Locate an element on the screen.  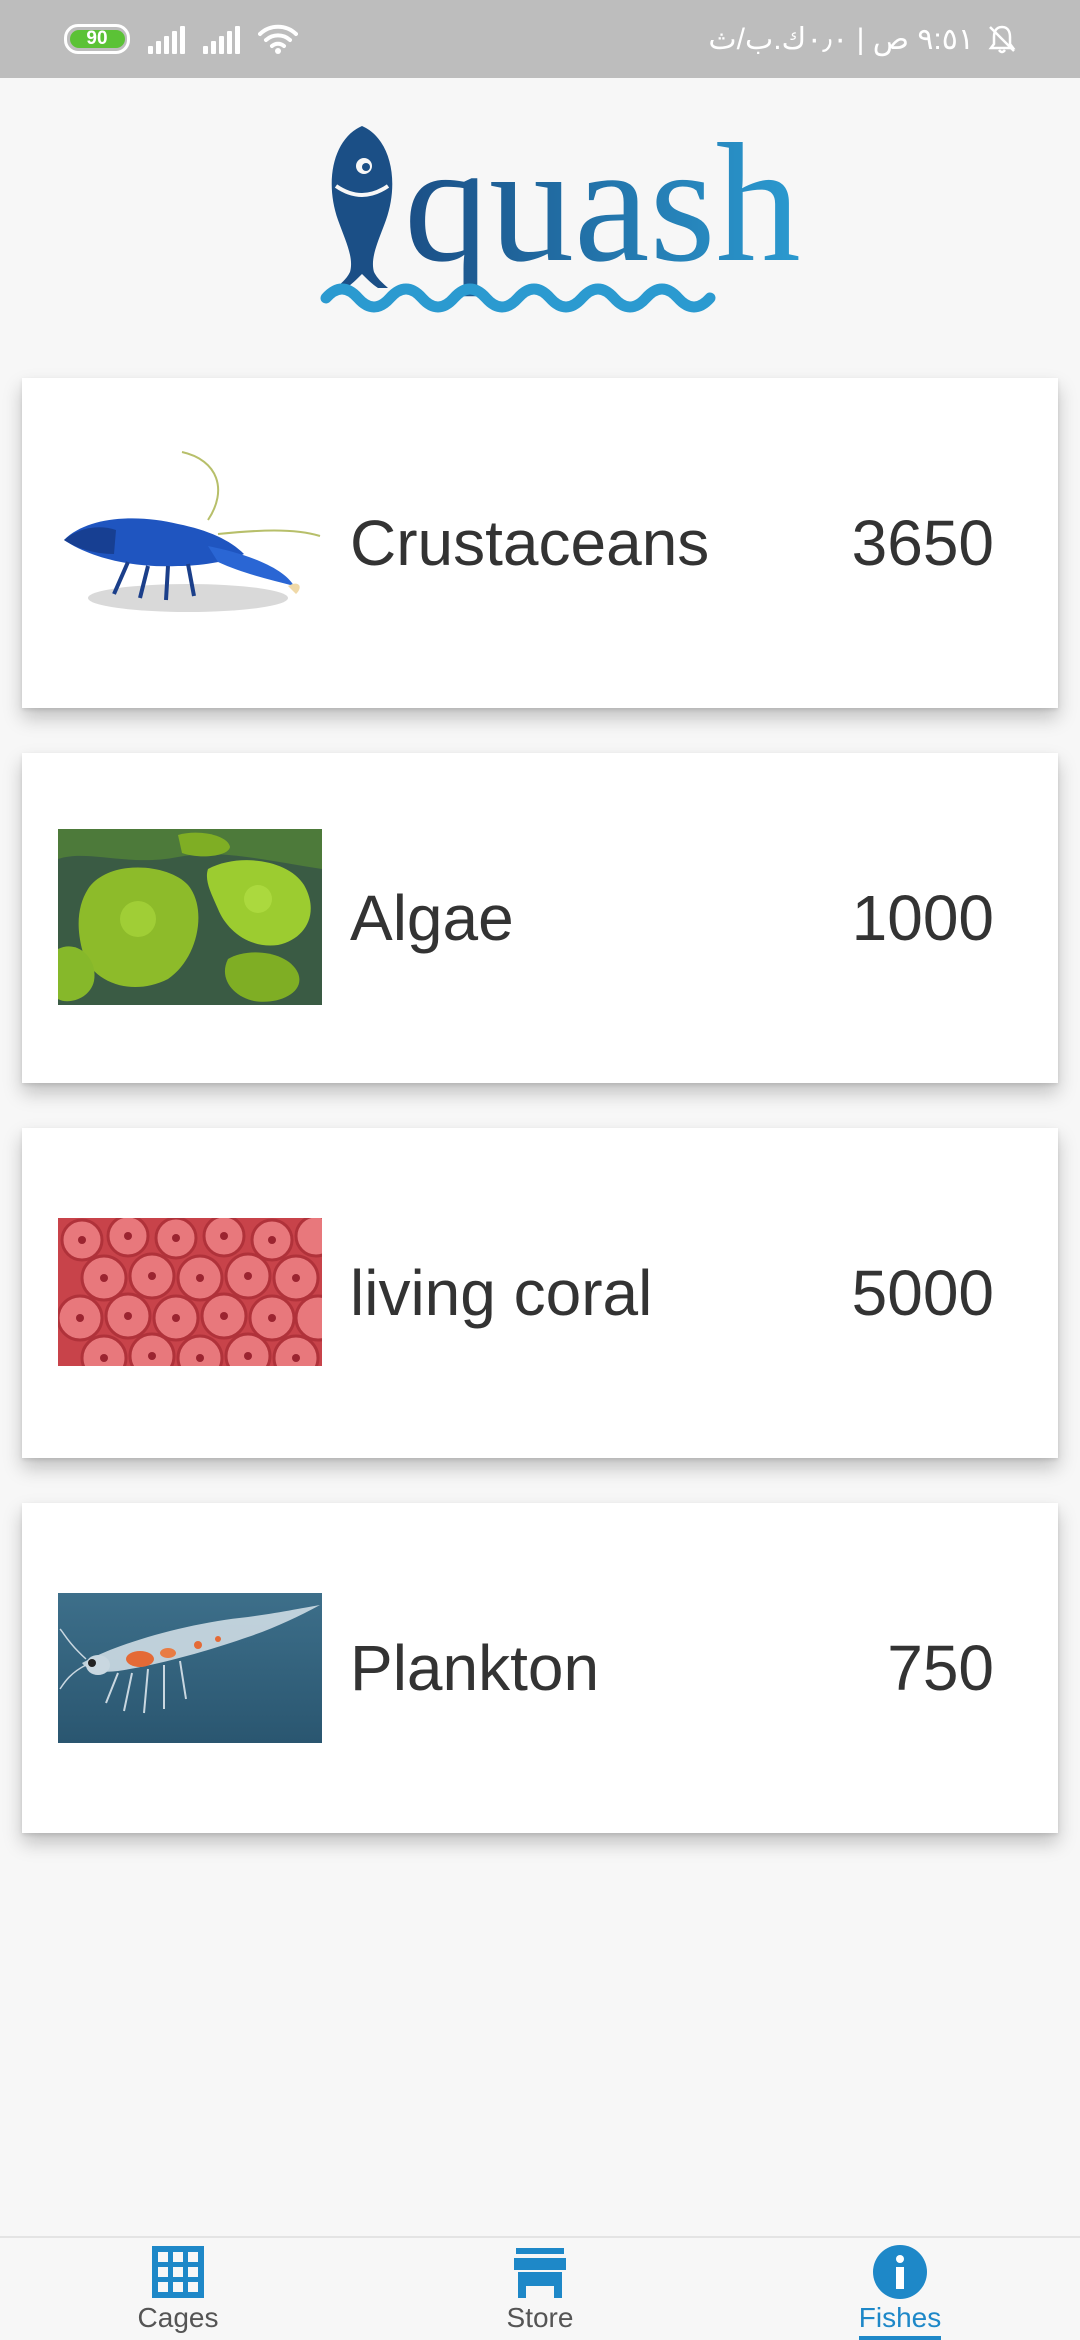
product-card-living-coral: living coral 5000 is located at coordinates (540, 1293).